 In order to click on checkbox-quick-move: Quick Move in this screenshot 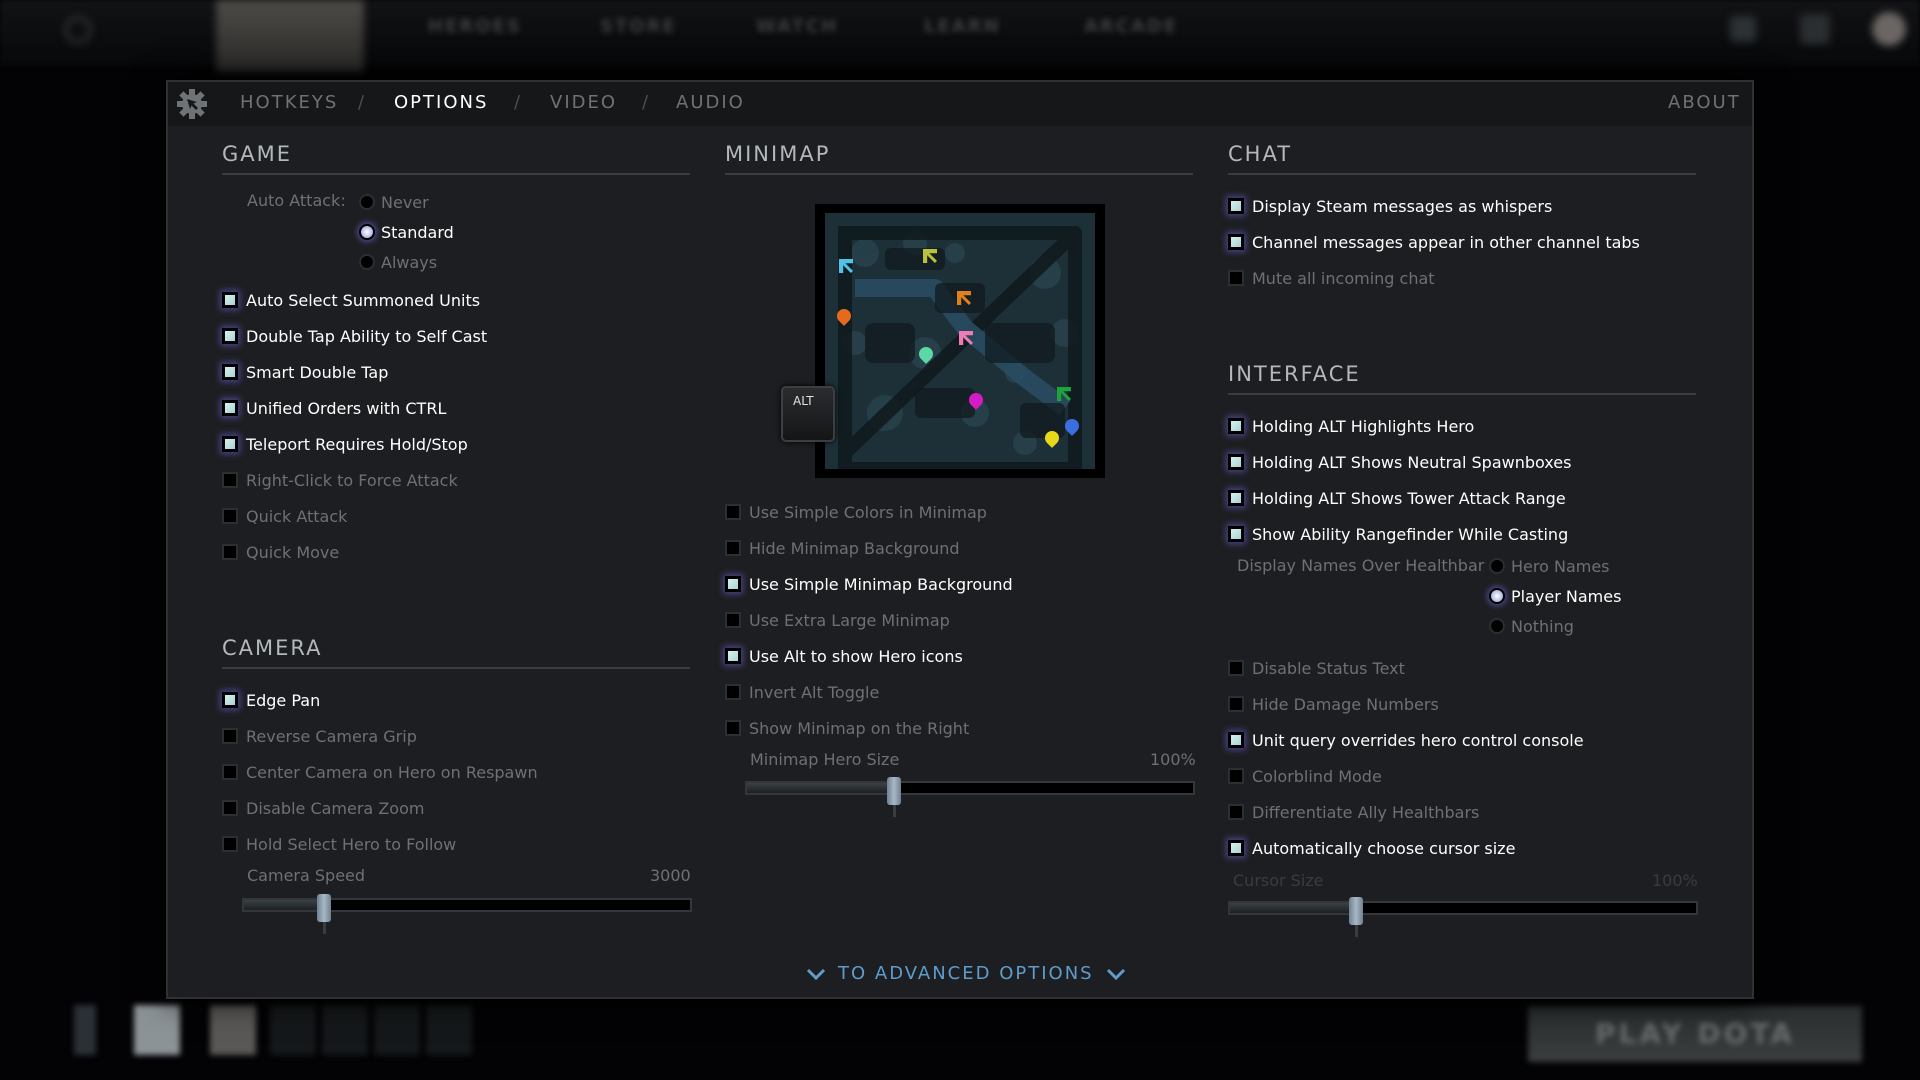, I will do `click(280, 552)`.